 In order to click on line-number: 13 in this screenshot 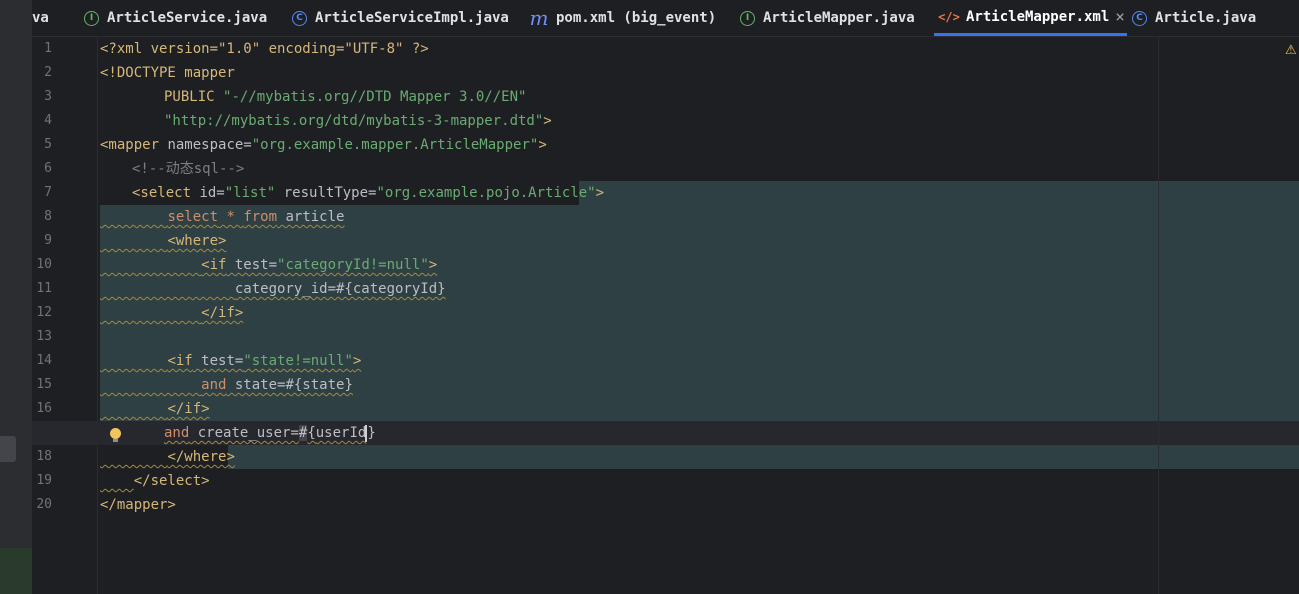, I will do `click(44, 336)`.